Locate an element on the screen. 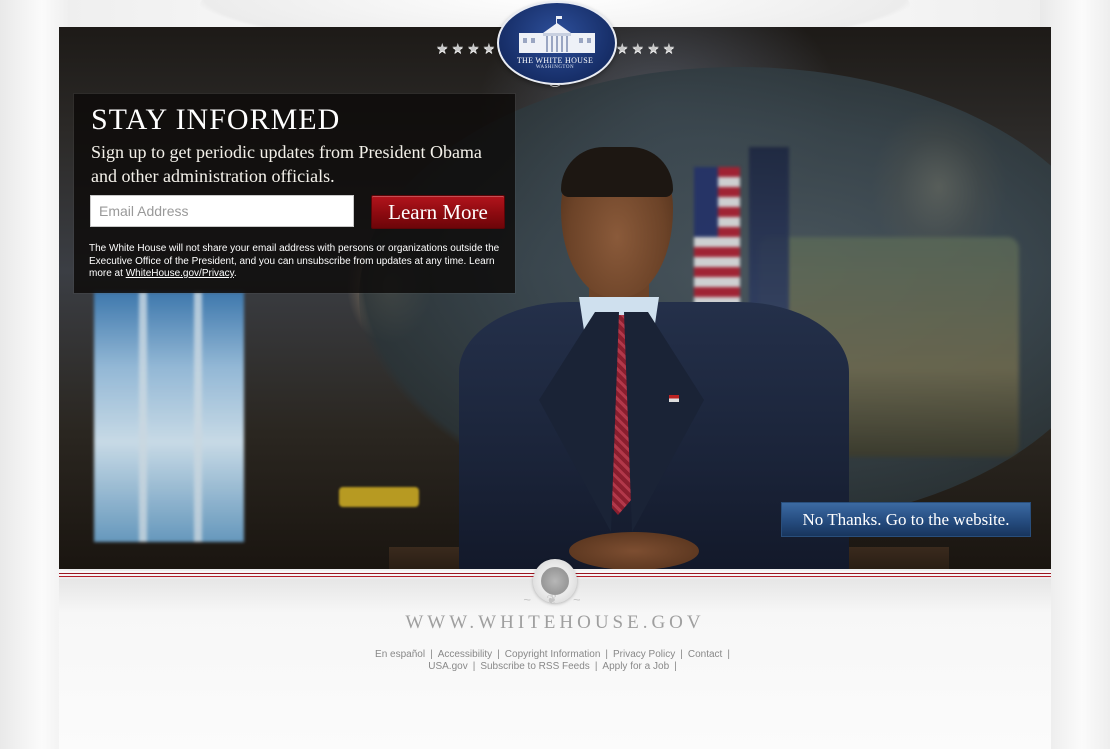  white-house-logo: THE WHITE HOUSE WASHINGTON is located at coordinates (556, 43).